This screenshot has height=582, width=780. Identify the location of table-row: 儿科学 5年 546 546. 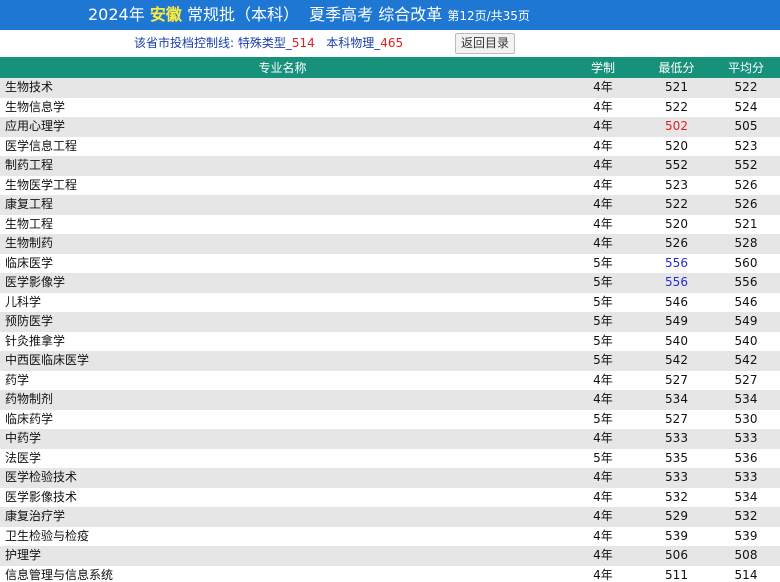
(390, 302).